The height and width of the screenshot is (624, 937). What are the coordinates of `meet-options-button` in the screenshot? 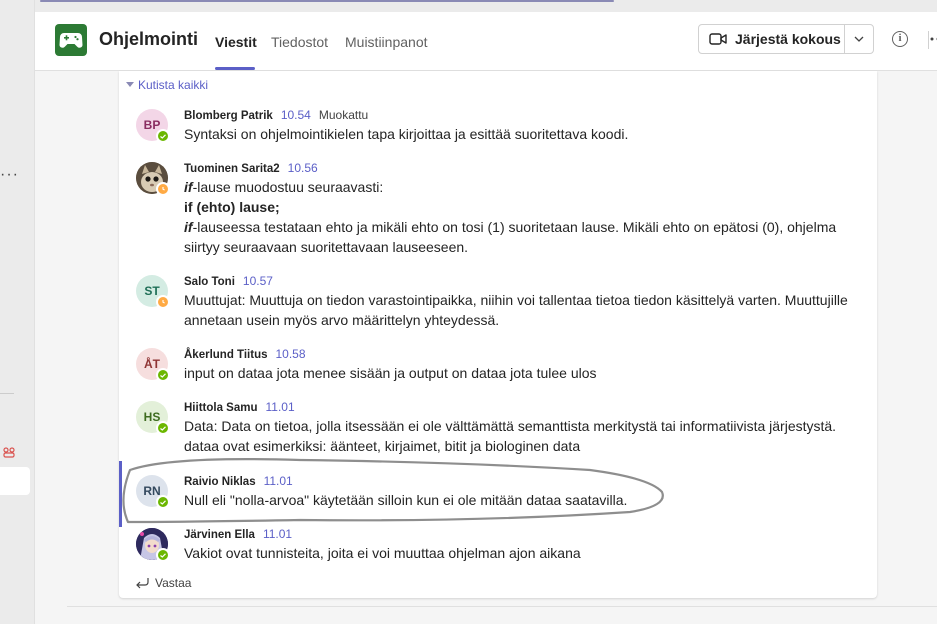 It's located at (859, 39).